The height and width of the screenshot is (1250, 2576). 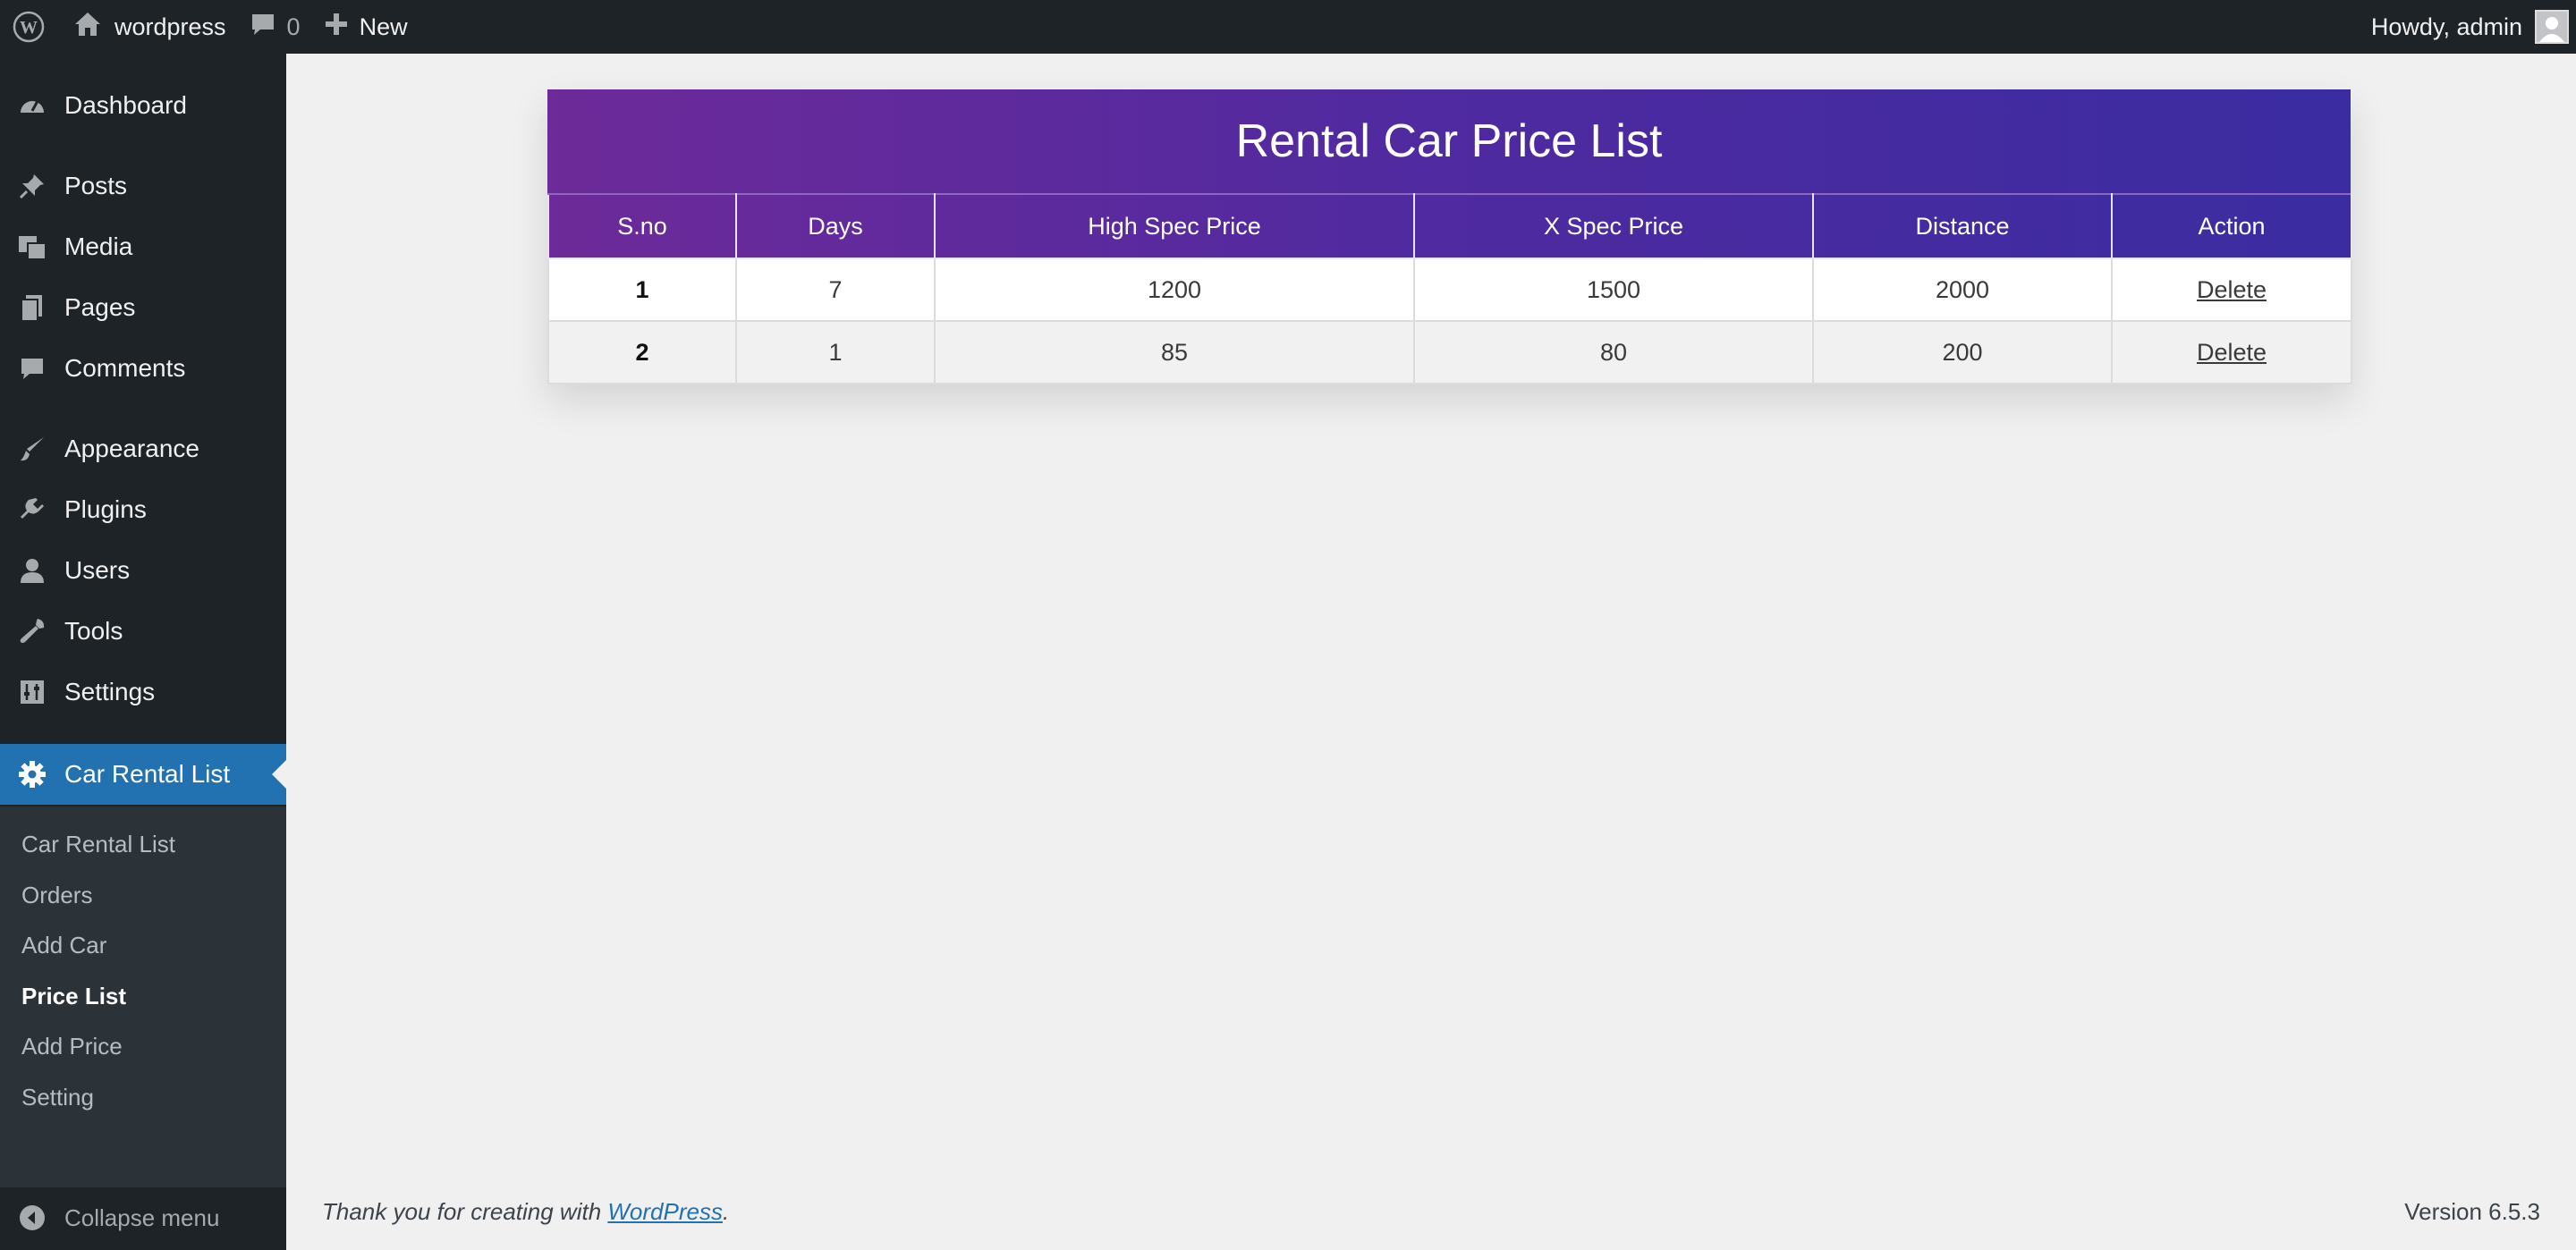 I want to click on sidebar-item-plugins: Plugins, so click(x=143, y=509).